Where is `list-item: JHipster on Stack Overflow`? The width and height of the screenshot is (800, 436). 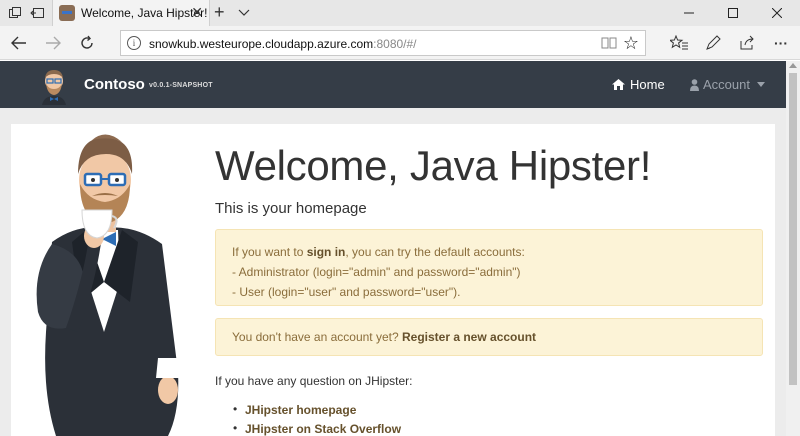 list-item: JHipster on Stack Overflow is located at coordinates (317, 428).